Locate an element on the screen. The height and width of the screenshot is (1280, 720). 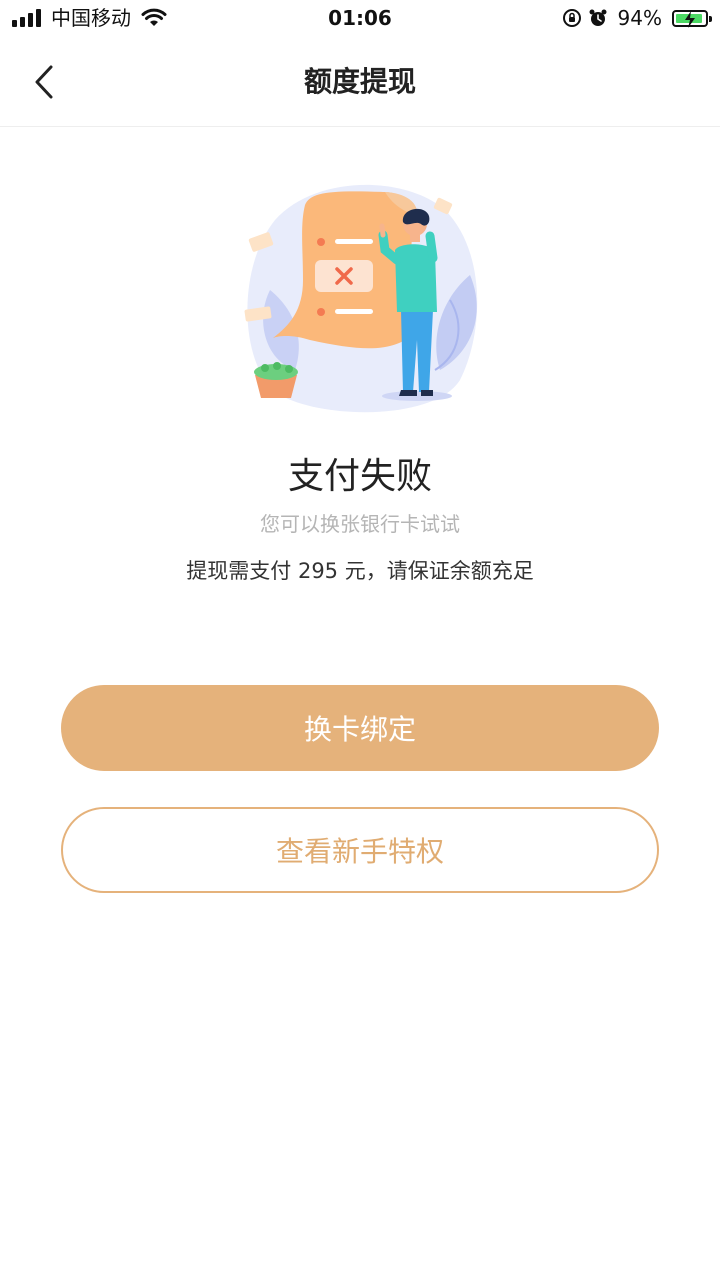
alarm-icon is located at coordinates (598, 17).